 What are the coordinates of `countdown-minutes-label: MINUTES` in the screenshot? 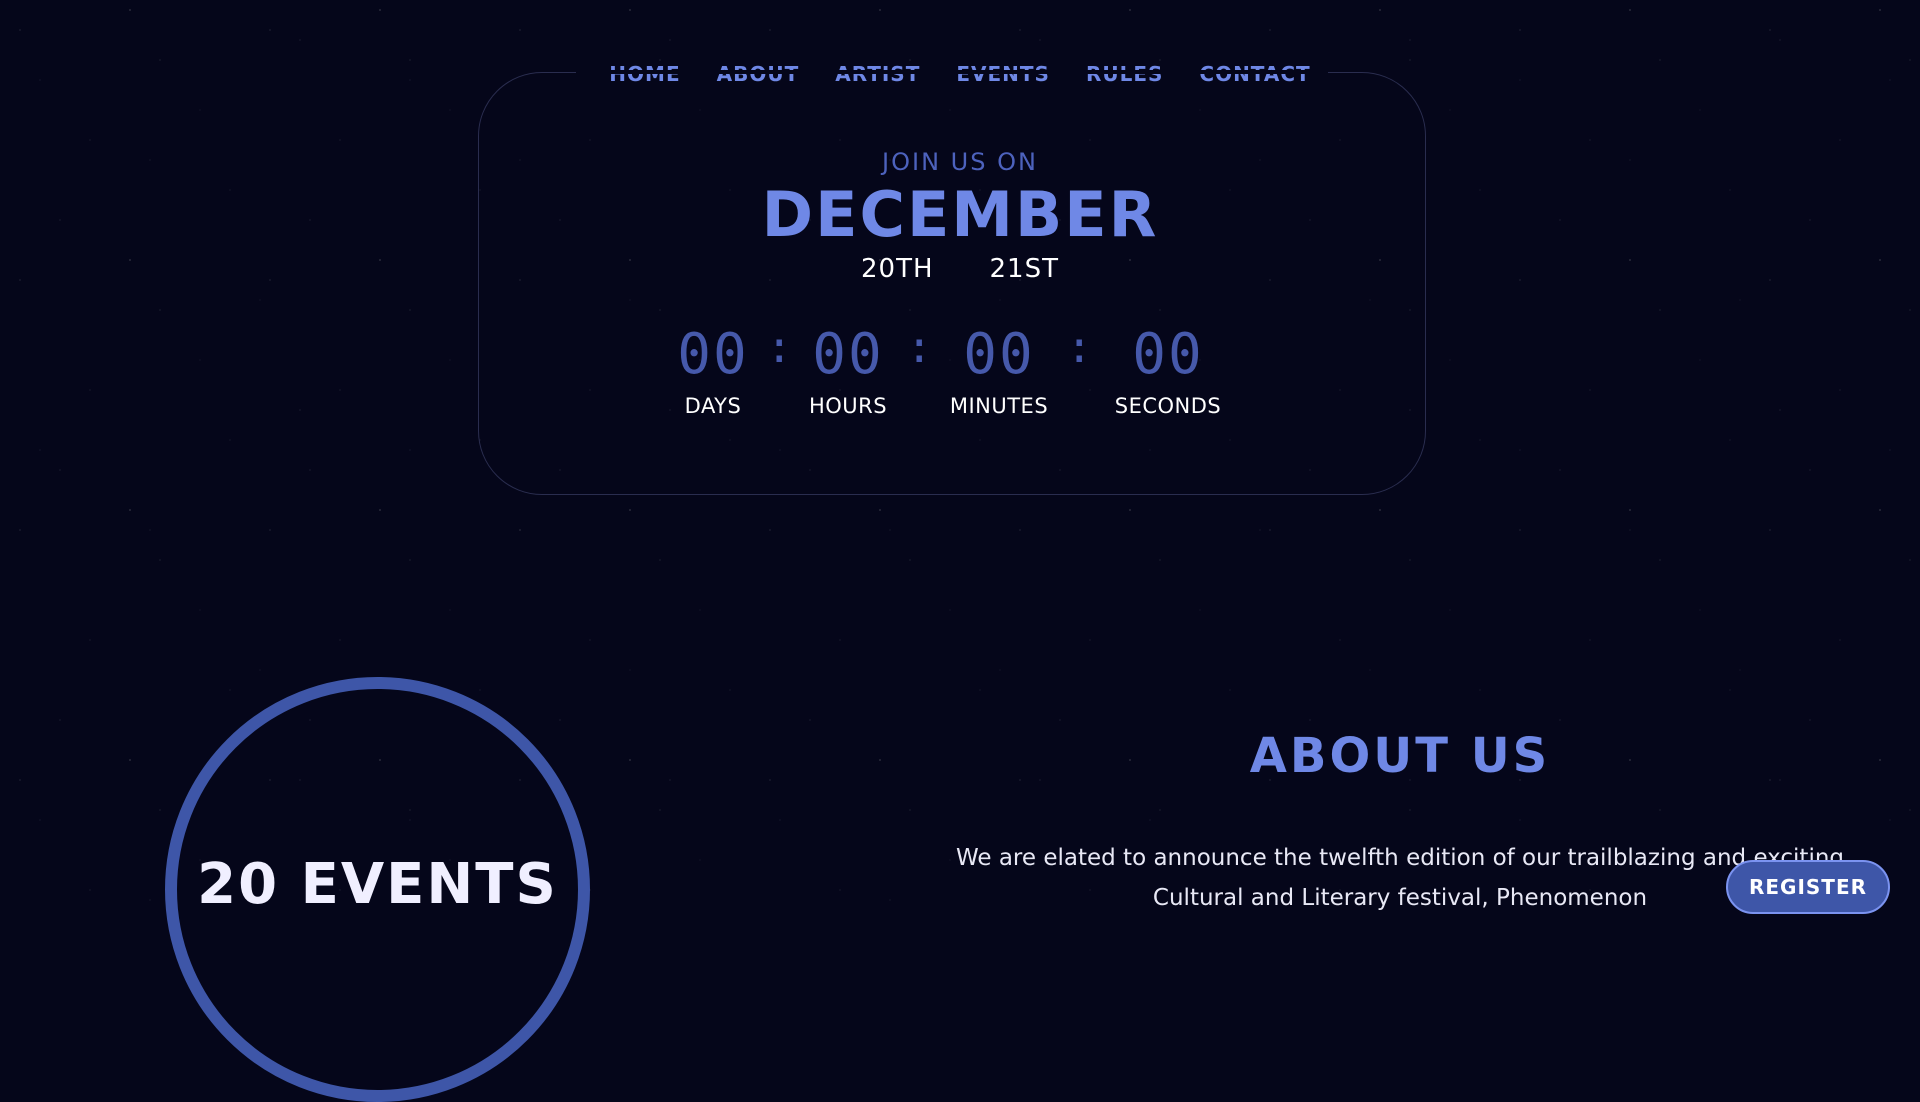 It's located at (999, 406).